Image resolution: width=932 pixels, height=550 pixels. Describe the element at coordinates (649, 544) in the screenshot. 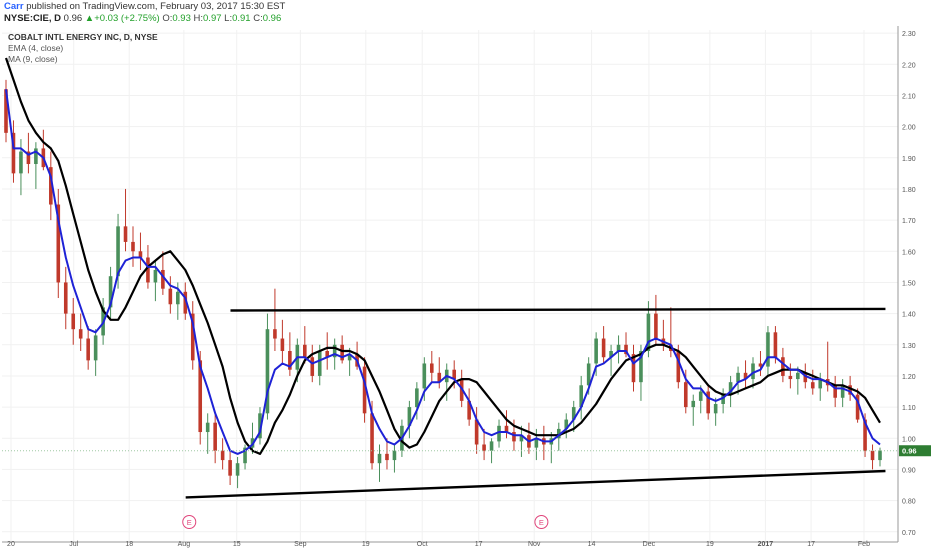

I see `time-tick-label: Dec` at that location.